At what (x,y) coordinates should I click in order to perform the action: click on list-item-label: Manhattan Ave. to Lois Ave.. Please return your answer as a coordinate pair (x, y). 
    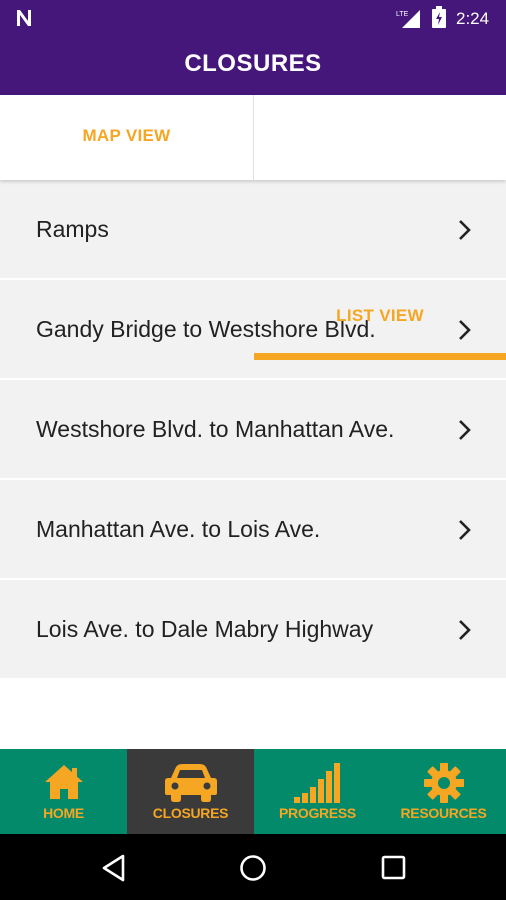
    Looking at the image, I should click on (178, 529).